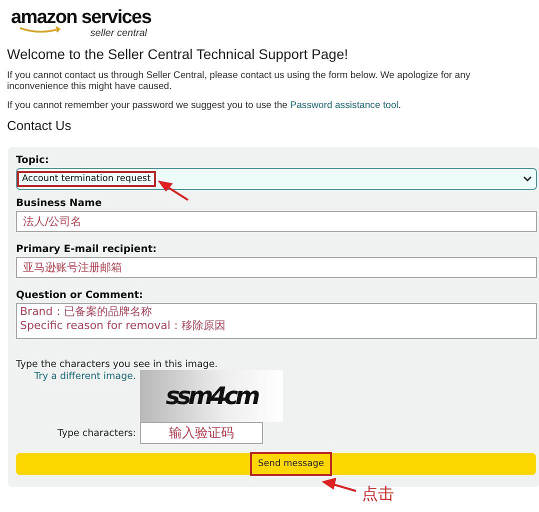 This screenshot has height=512, width=539. Describe the element at coordinates (96, 433) in the screenshot. I see `captcha-input-label: Type characters:` at that location.